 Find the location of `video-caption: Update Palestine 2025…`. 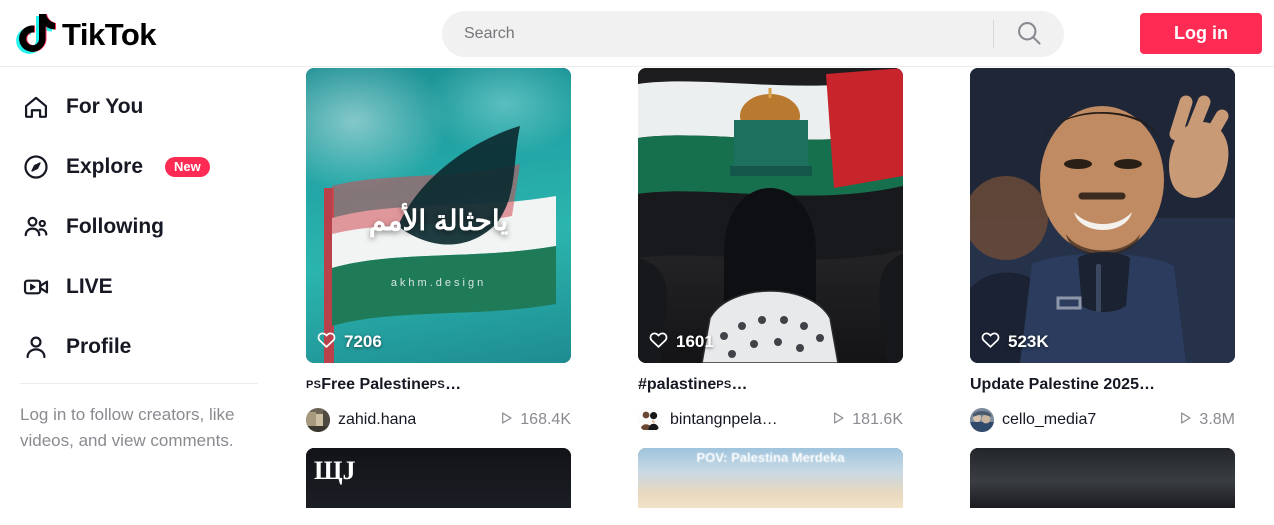

video-caption: Update Palestine 2025… is located at coordinates (1102, 385).